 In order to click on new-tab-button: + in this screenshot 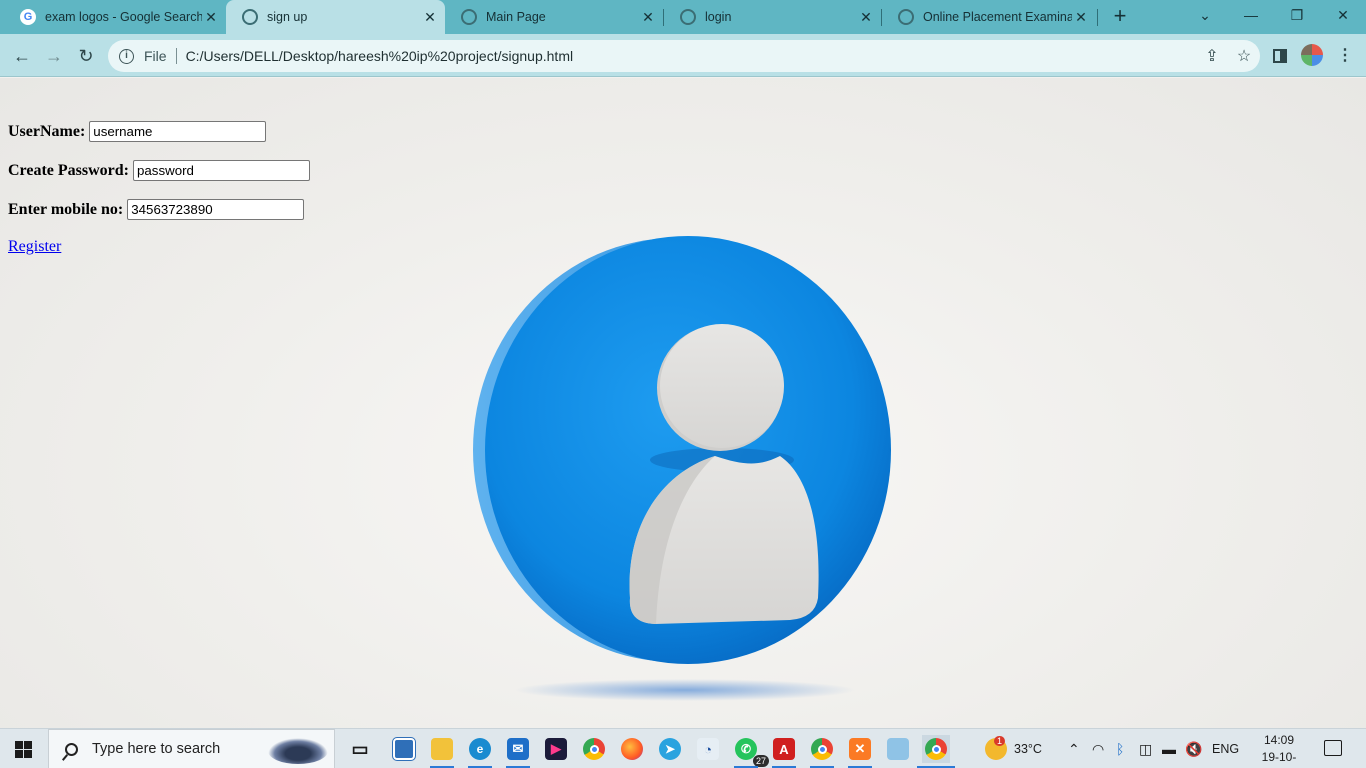, I will do `click(1120, 17)`.